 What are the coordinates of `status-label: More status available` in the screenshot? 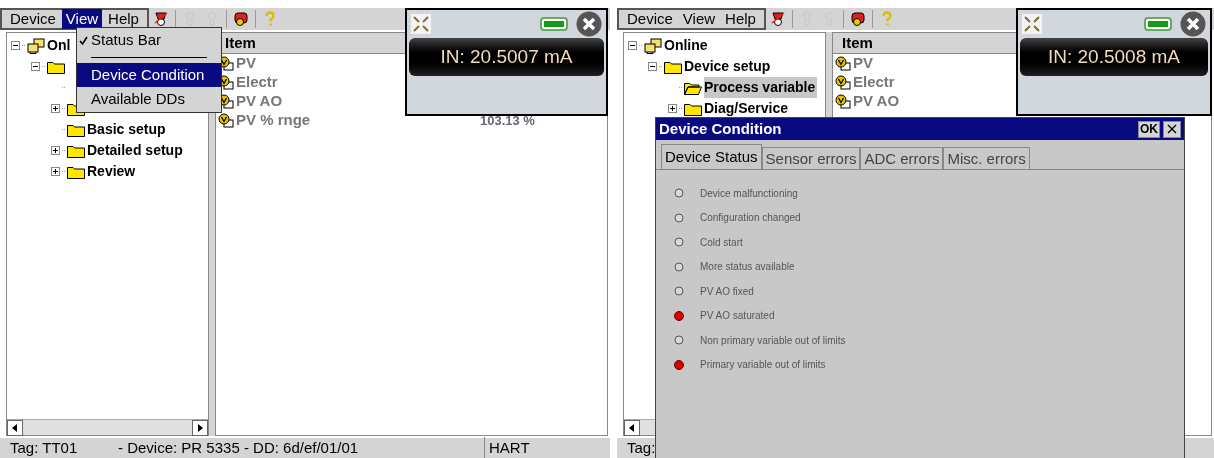 It's located at (747, 267).